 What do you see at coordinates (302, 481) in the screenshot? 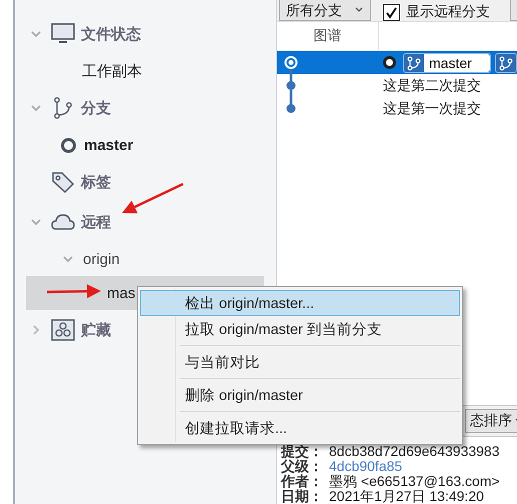
I see `detail-label: 作者：` at bounding box center [302, 481].